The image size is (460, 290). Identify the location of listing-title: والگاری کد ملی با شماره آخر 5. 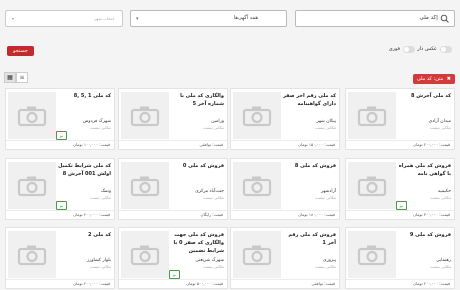
(196, 100).